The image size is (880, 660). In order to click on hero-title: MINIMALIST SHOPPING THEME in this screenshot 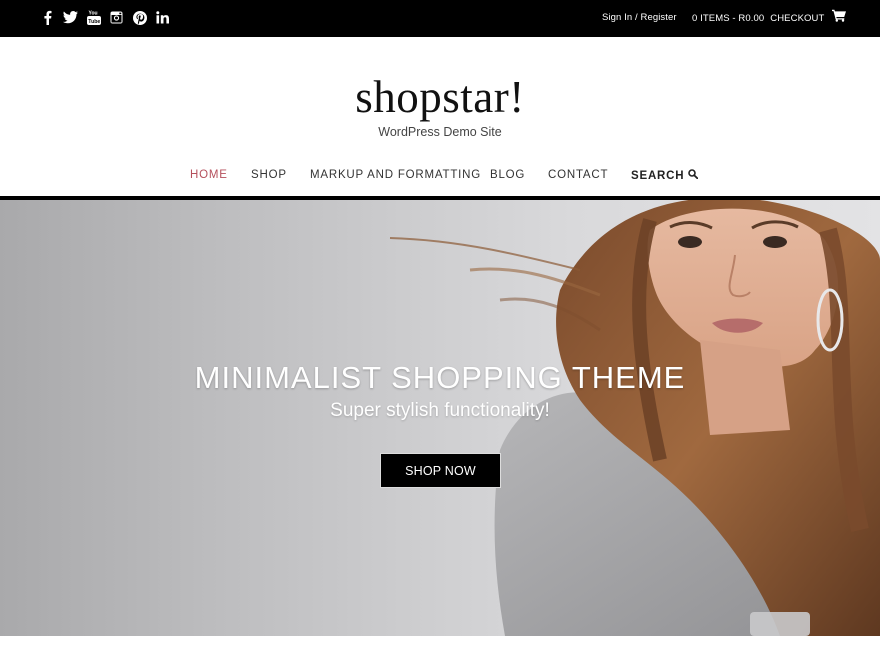, I will do `click(440, 377)`.